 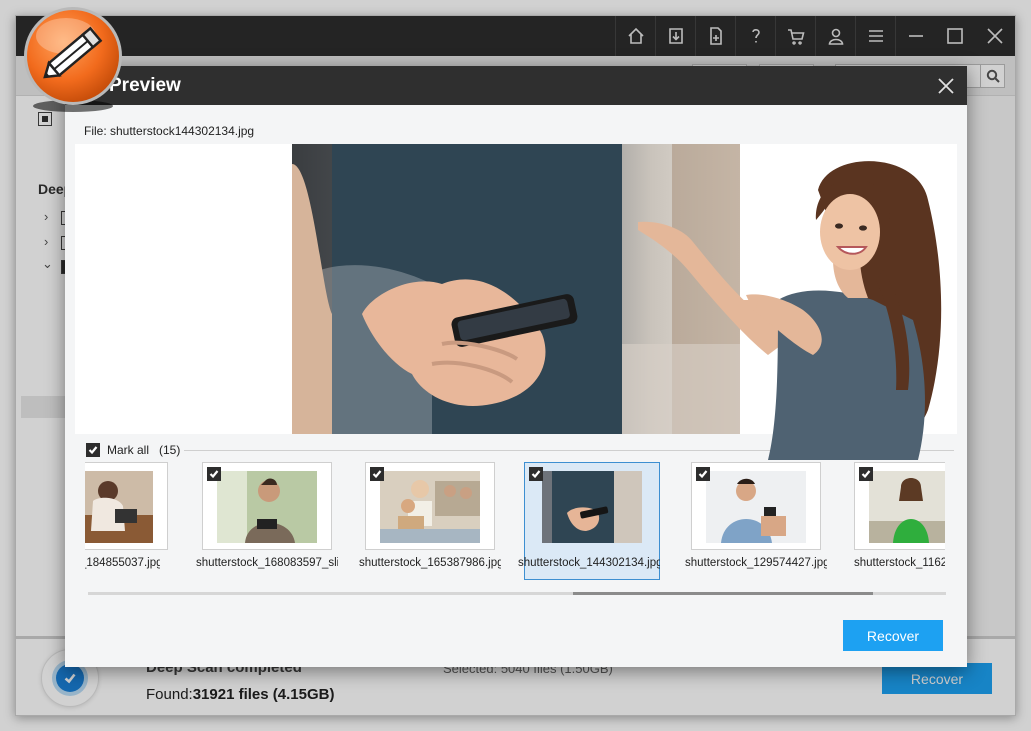 What do you see at coordinates (899, 563) in the screenshot?
I see `thumbnail-label: shutterstock_11622` at bounding box center [899, 563].